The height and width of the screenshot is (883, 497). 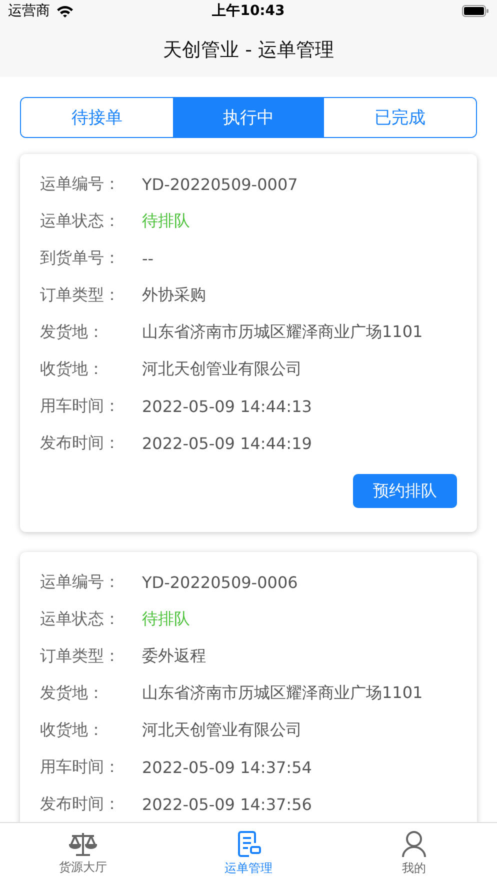 I want to click on scale-icon, so click(x=83, y=843).